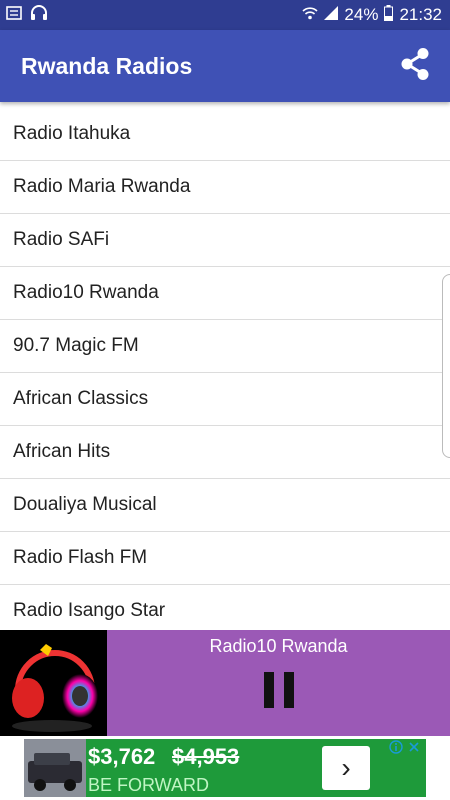 This screenshot has height=800, width=450. What do you see at coordinates (225, 240) in the screenshot?
I see `list-item: Radio SAFi` at bounding box center [225, 240].